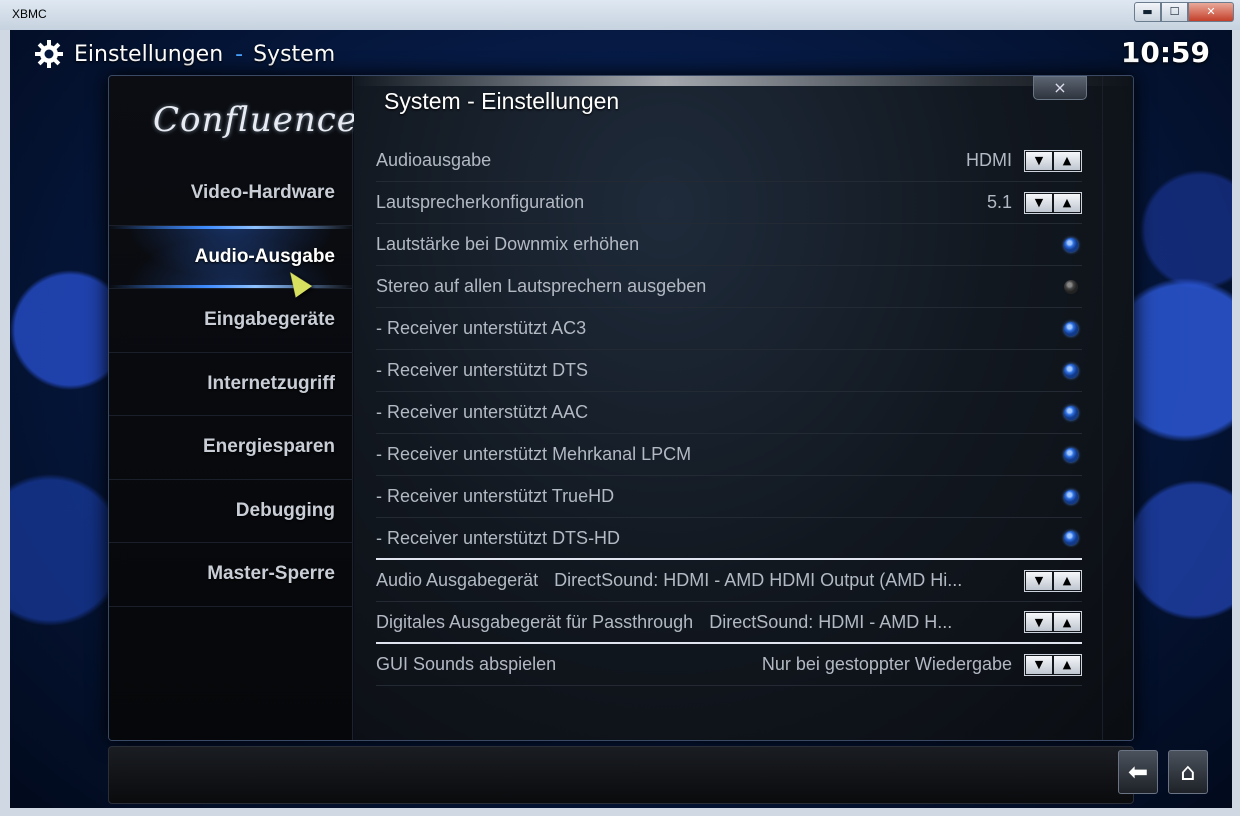  I want to click on setting-label: - Receiver unterstützt AAC, so click(482, 412).